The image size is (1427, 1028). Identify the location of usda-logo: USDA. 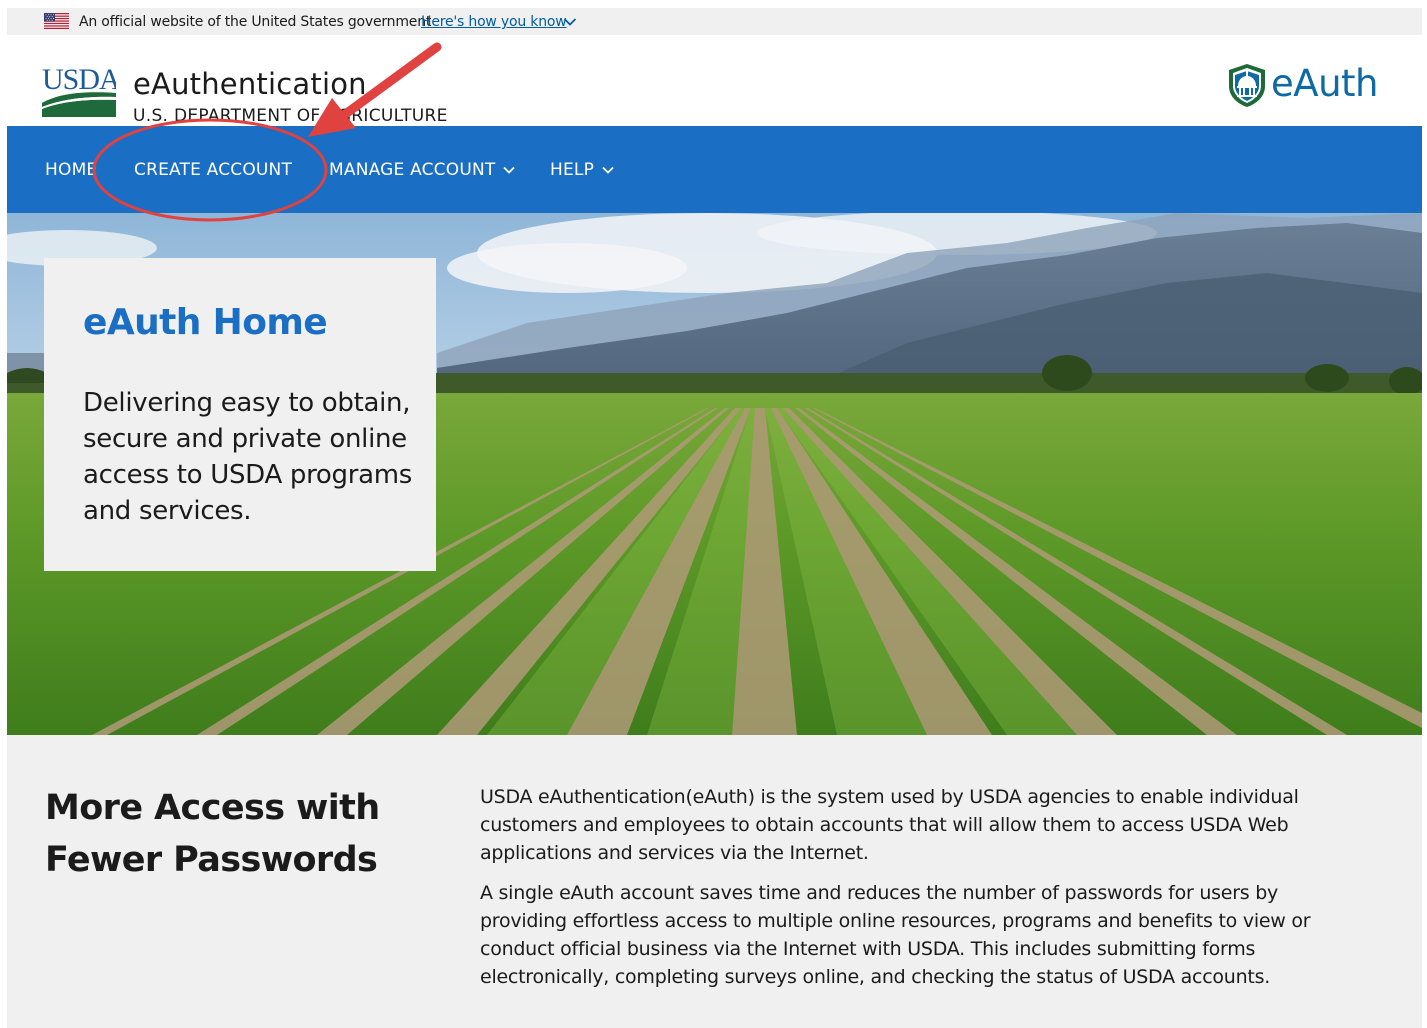
(79, 90).